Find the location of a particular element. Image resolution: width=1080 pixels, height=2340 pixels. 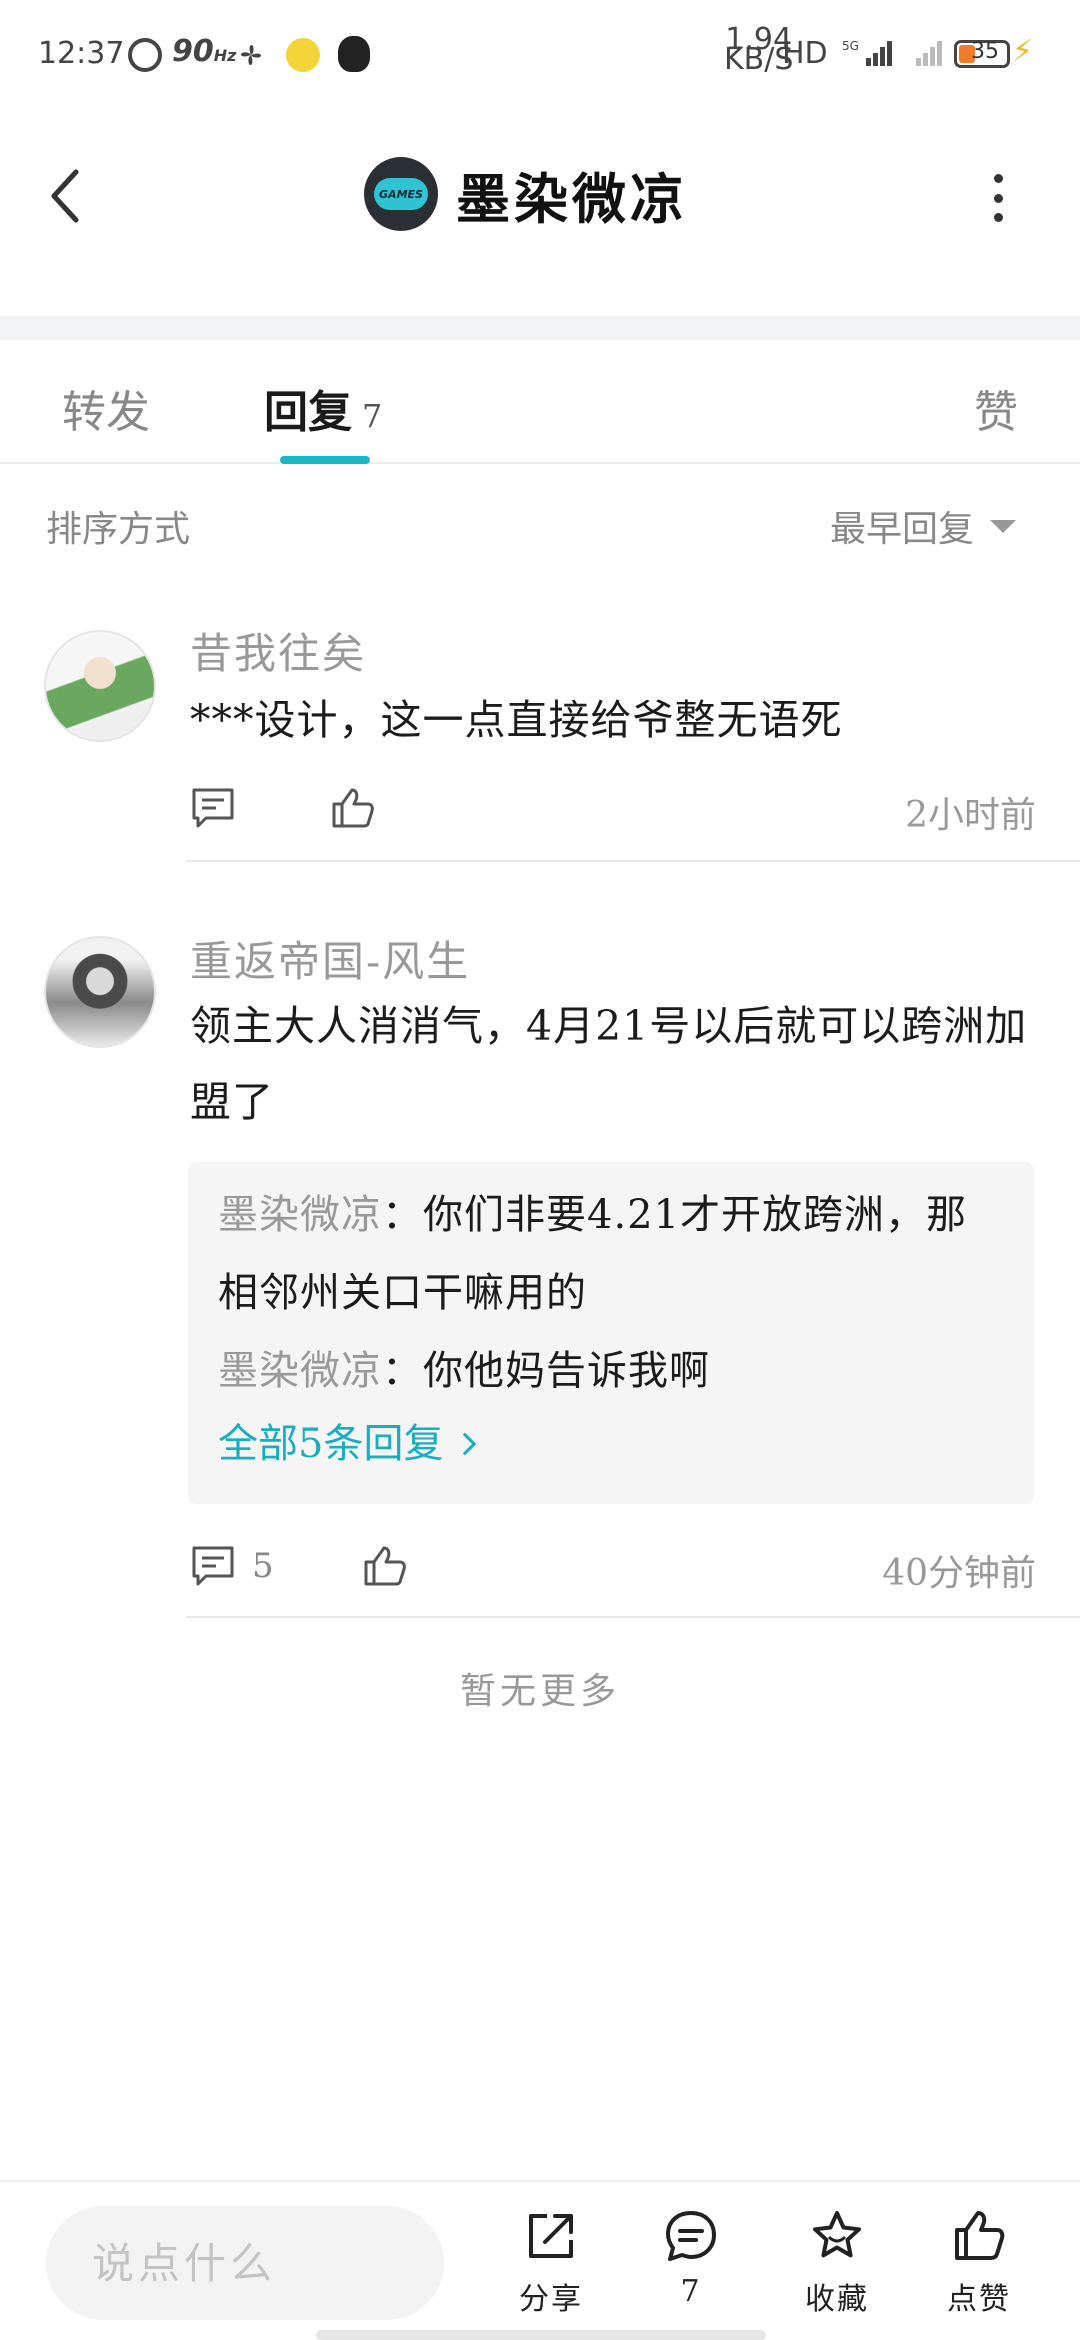

share-button: 分享 is located at coordinates (551, 2268).